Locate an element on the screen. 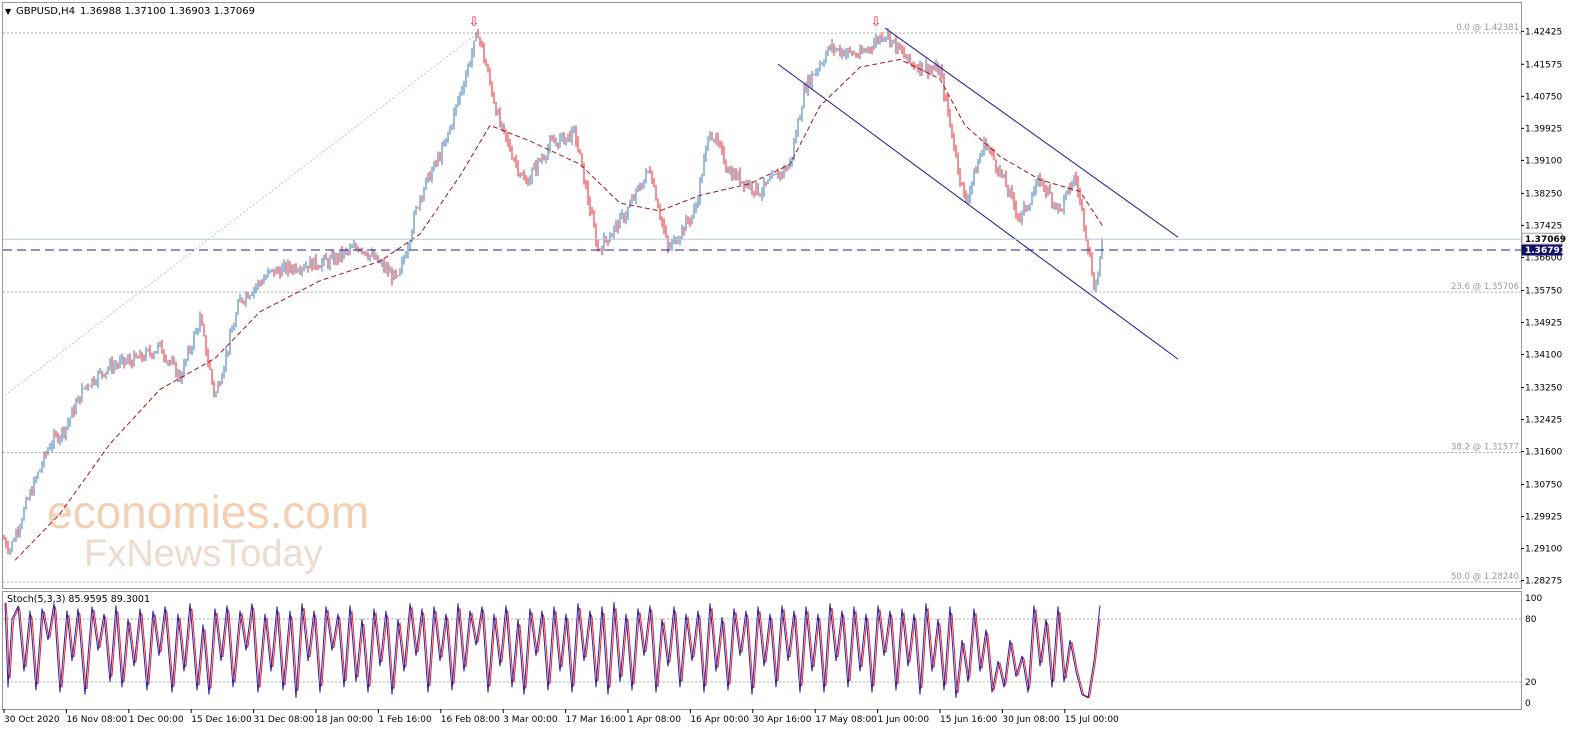 The width and height of the screenshot is (1596, 747). time-tick-label: 16 Nov 08:00 is located at coordinates (96, 720).